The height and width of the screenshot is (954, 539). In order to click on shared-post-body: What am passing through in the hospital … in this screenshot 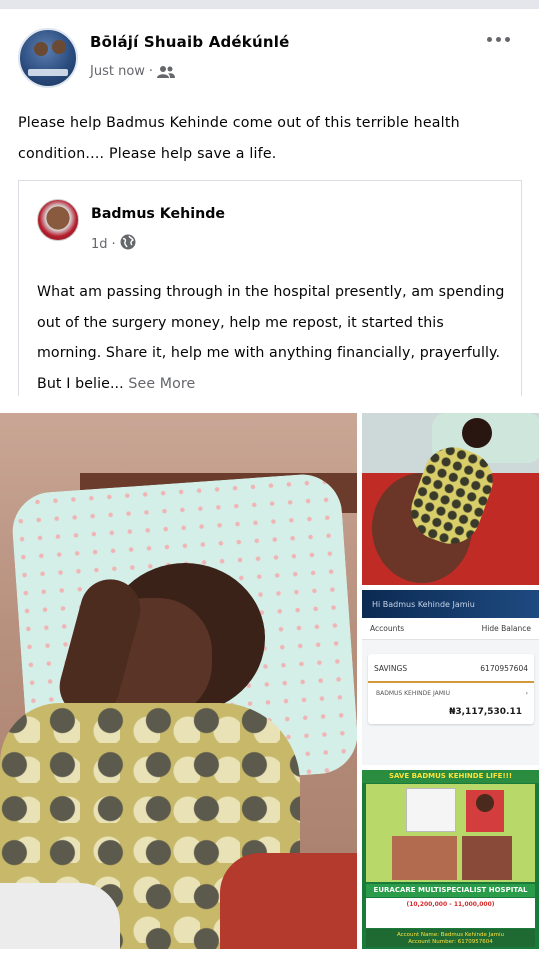, I will do `click(271, 338)`.